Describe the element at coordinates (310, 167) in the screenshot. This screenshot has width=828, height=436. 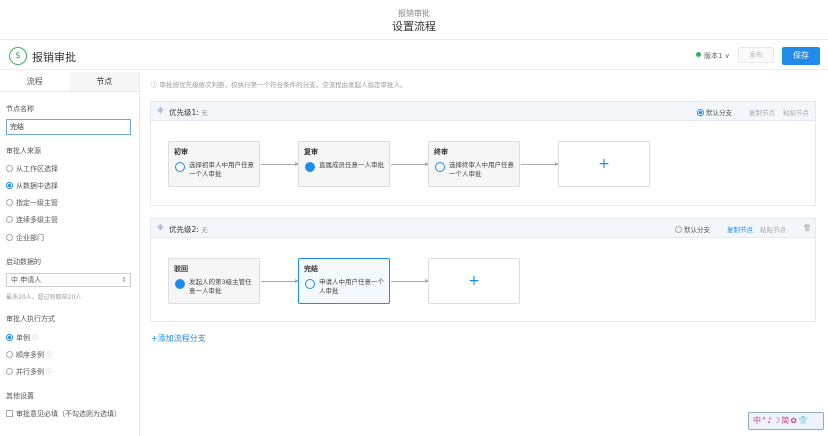
I see `team-icon` at that location.